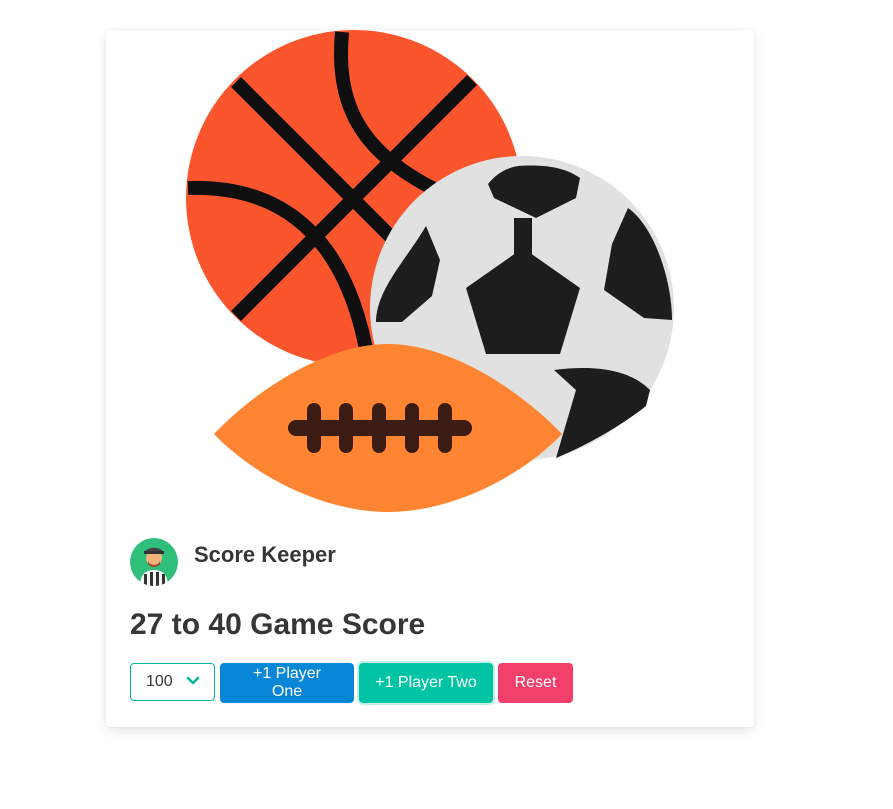 This screenshot has height=809, width=893. What do you see at coordinates (193, 683) in the screenshot?
I see `chevron-down-icon` at bounding box center [193, 683].